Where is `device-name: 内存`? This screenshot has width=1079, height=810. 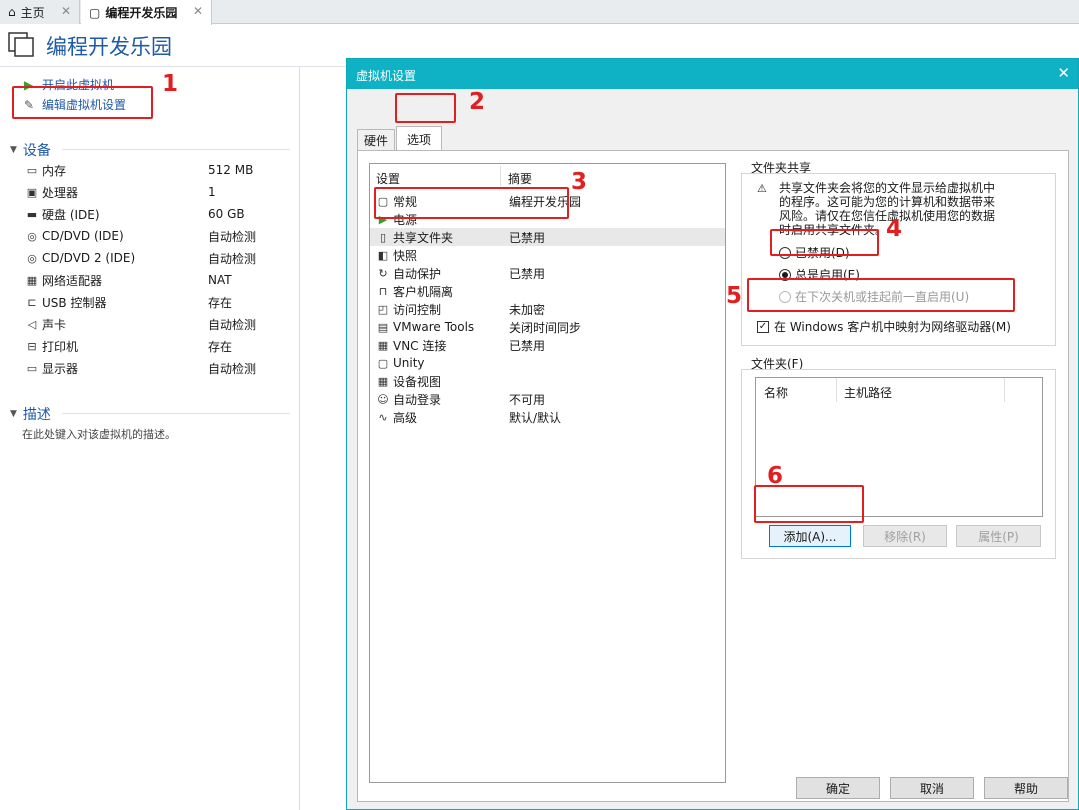 device-name: 内存 is located at coordinates (54, 170).